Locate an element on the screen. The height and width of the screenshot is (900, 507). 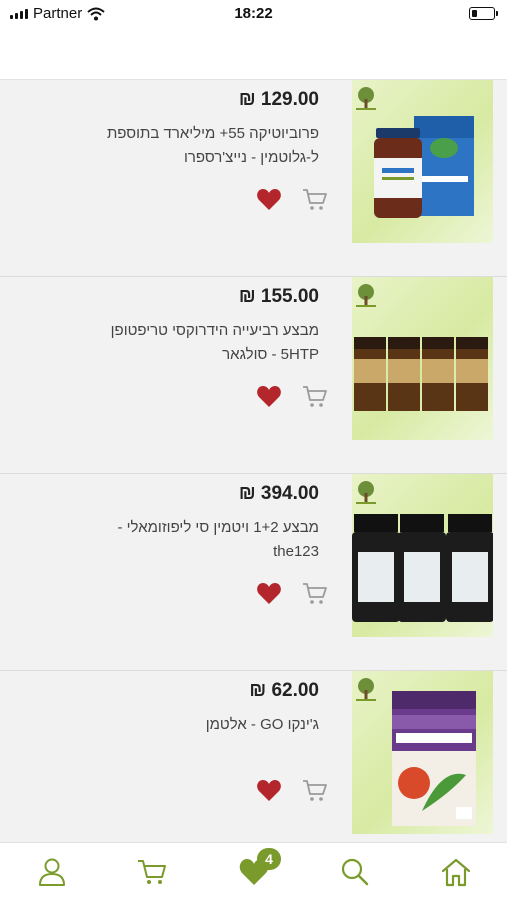
product-name: מבצע 1+2 ויטמין סי ליפוזומאלי - the123 is located at coordinates (194, 540).